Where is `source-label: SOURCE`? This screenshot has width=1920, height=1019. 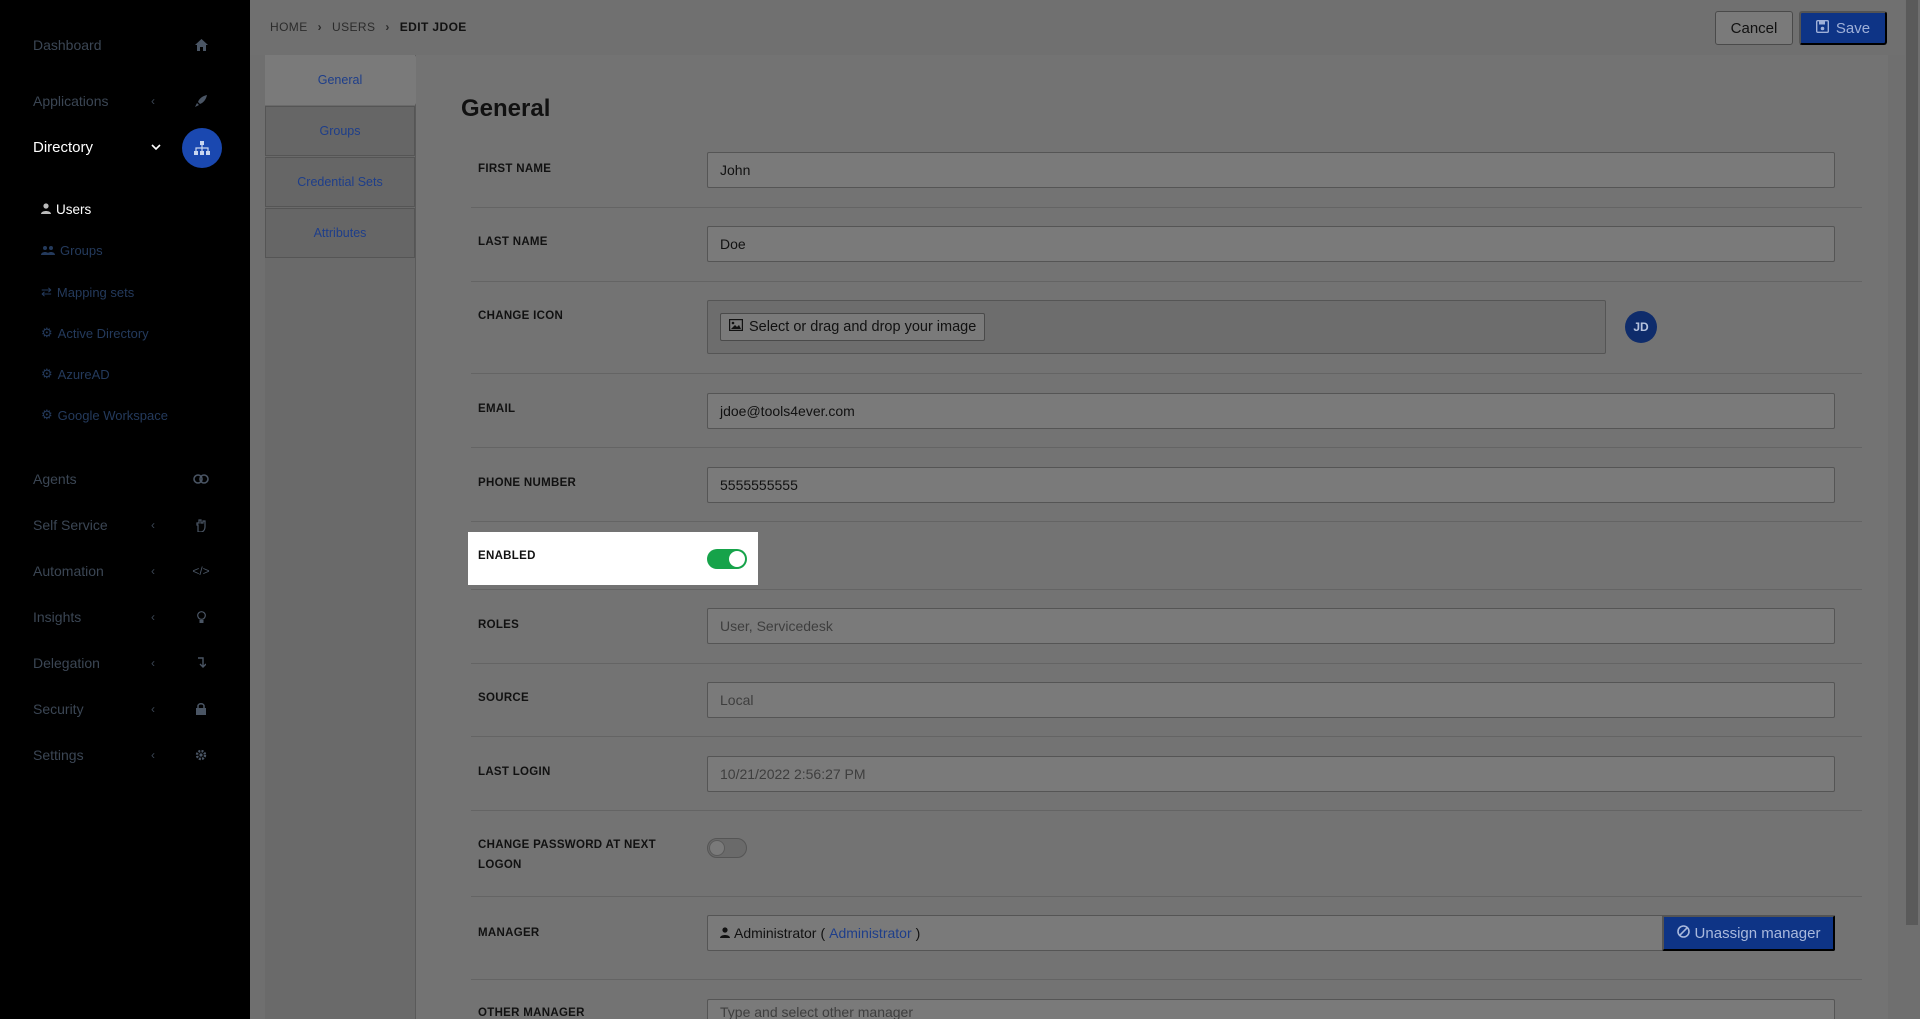
source-label: SOURCE is located at coordinates (504, 698).